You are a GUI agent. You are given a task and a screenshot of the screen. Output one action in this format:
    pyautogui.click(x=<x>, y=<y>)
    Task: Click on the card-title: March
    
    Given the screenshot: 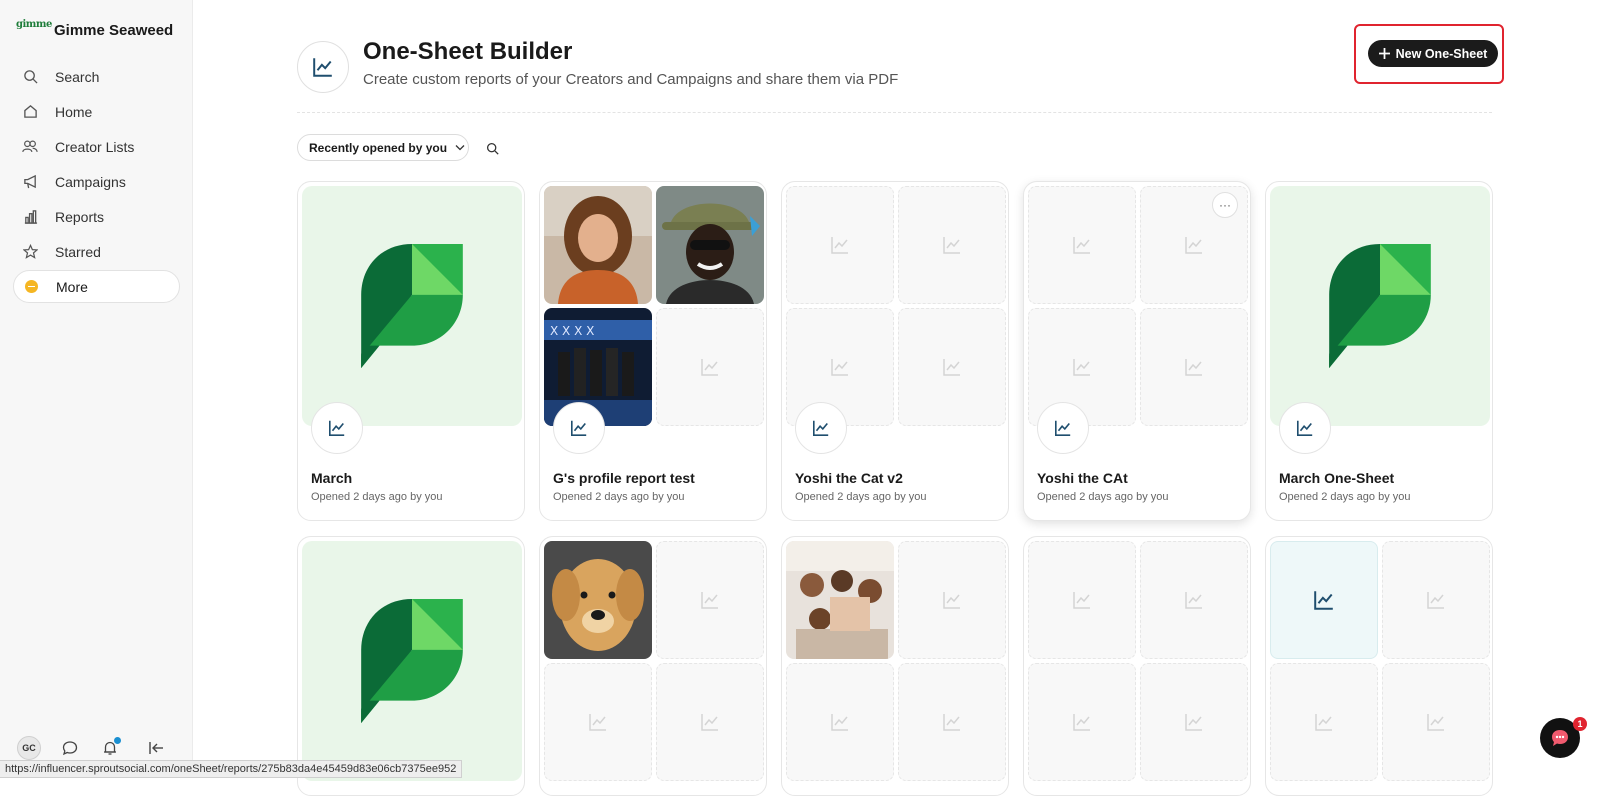 What is the action you would take?
    pyautogui.click(x=332, y=478)
    